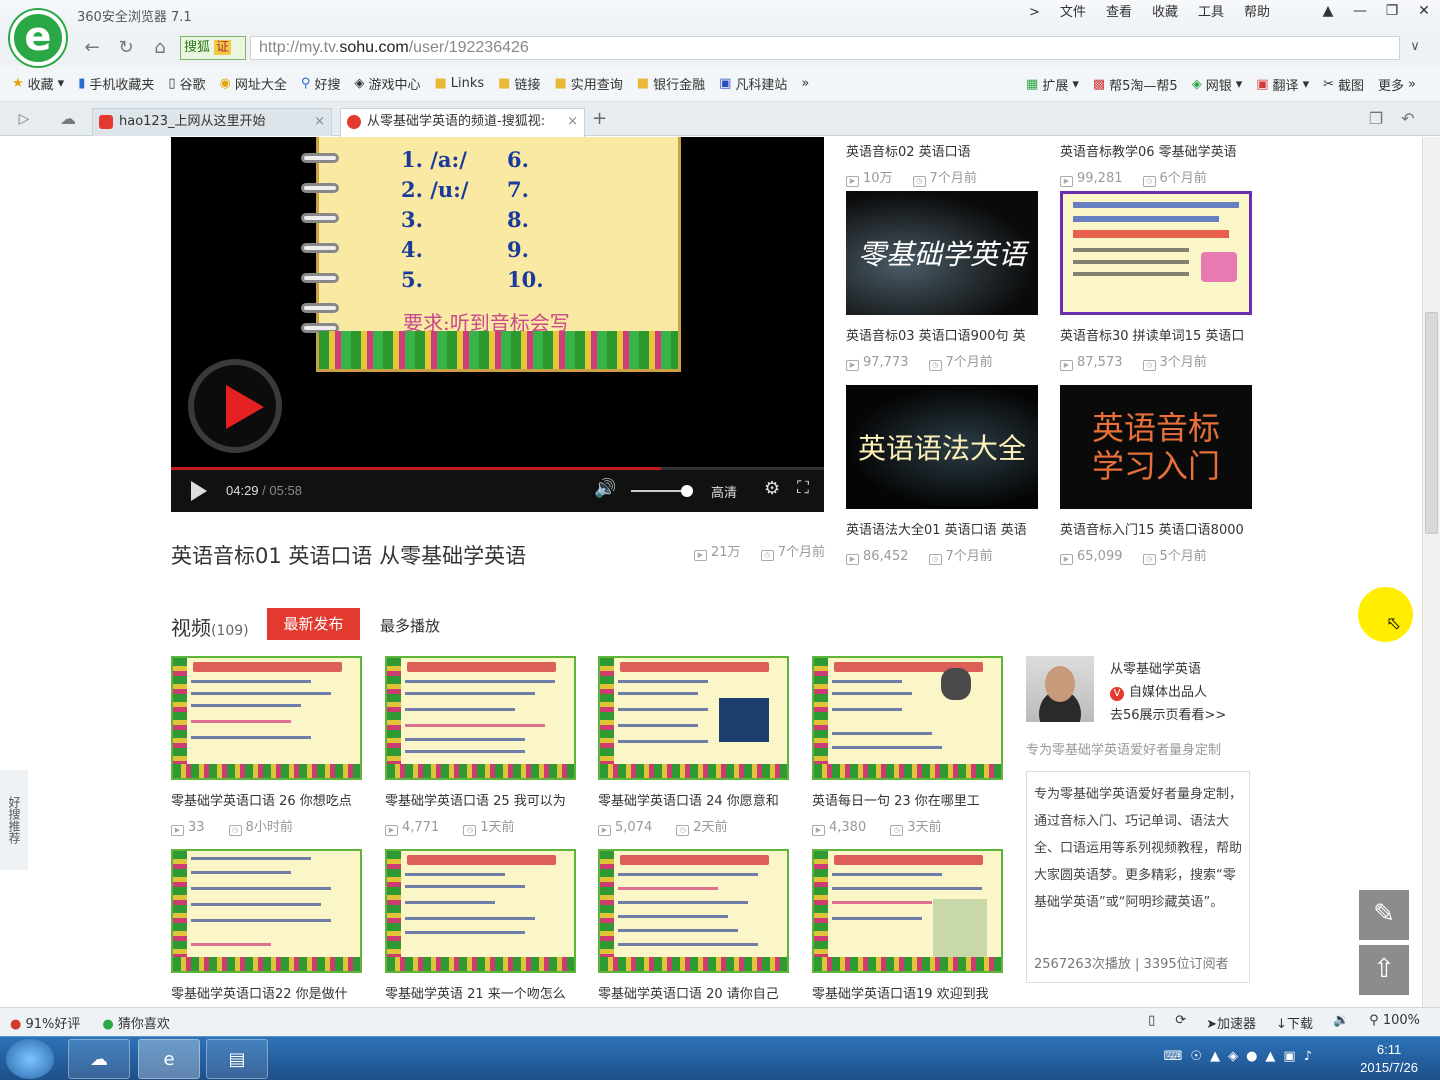  I want to click on image-app-icon: ▤, so click(237, 1059).